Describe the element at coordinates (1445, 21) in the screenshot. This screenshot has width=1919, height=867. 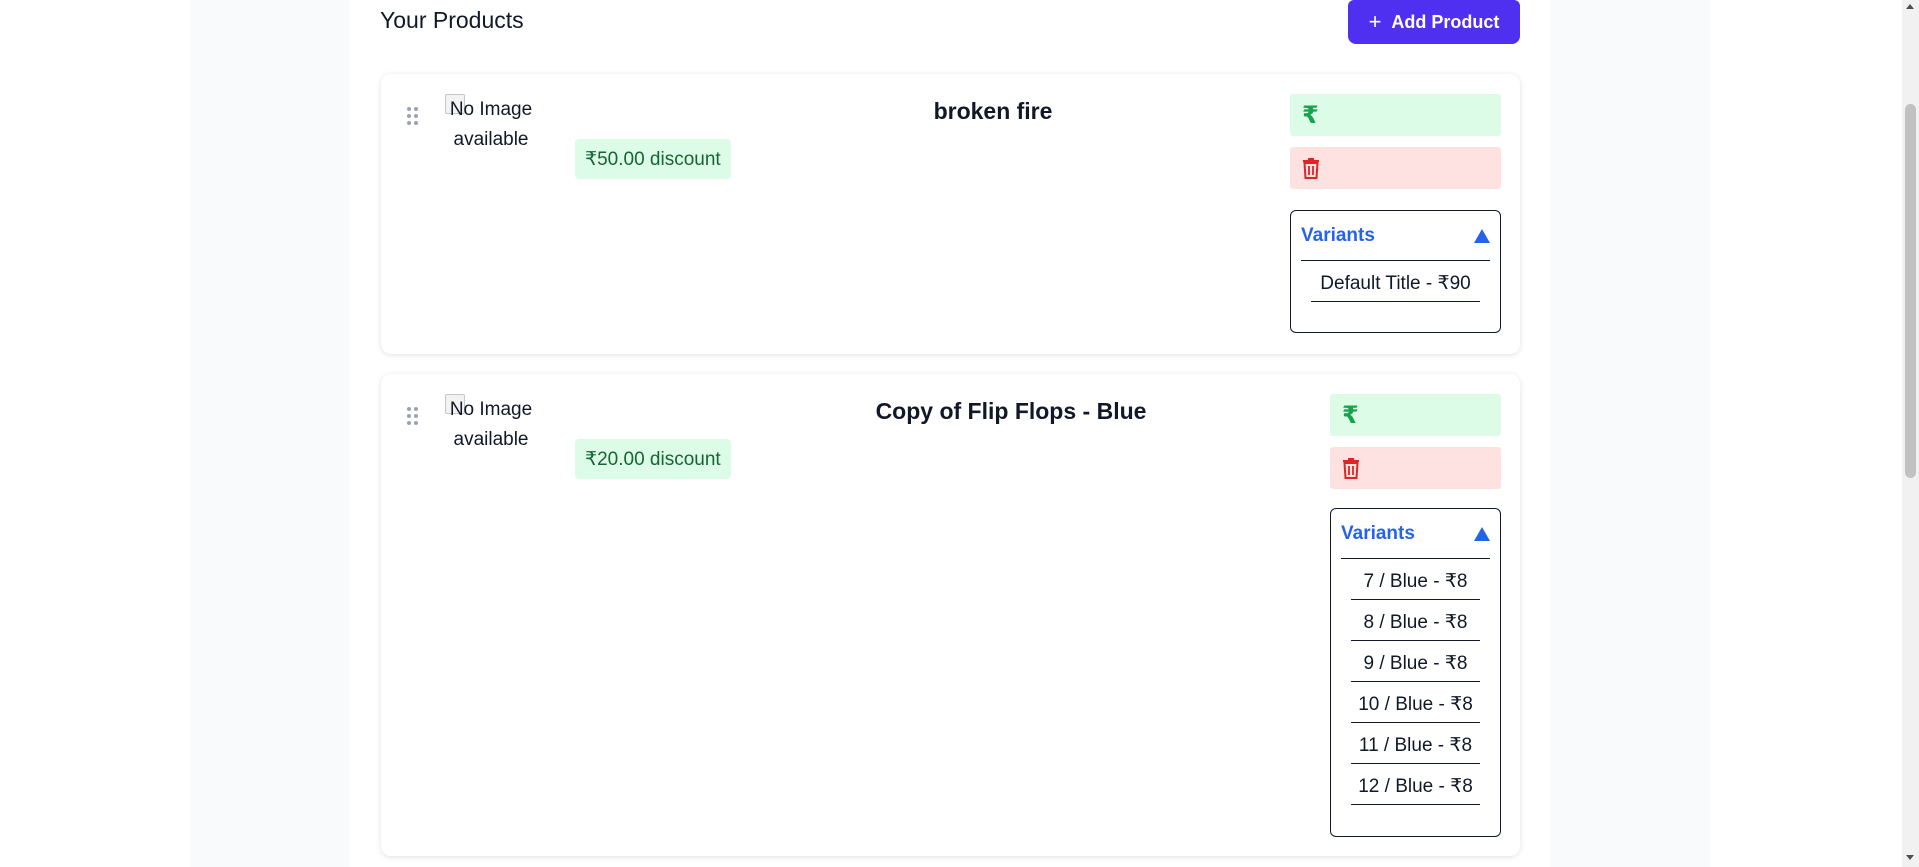
I see `add-product-label: Add Product` at that location.